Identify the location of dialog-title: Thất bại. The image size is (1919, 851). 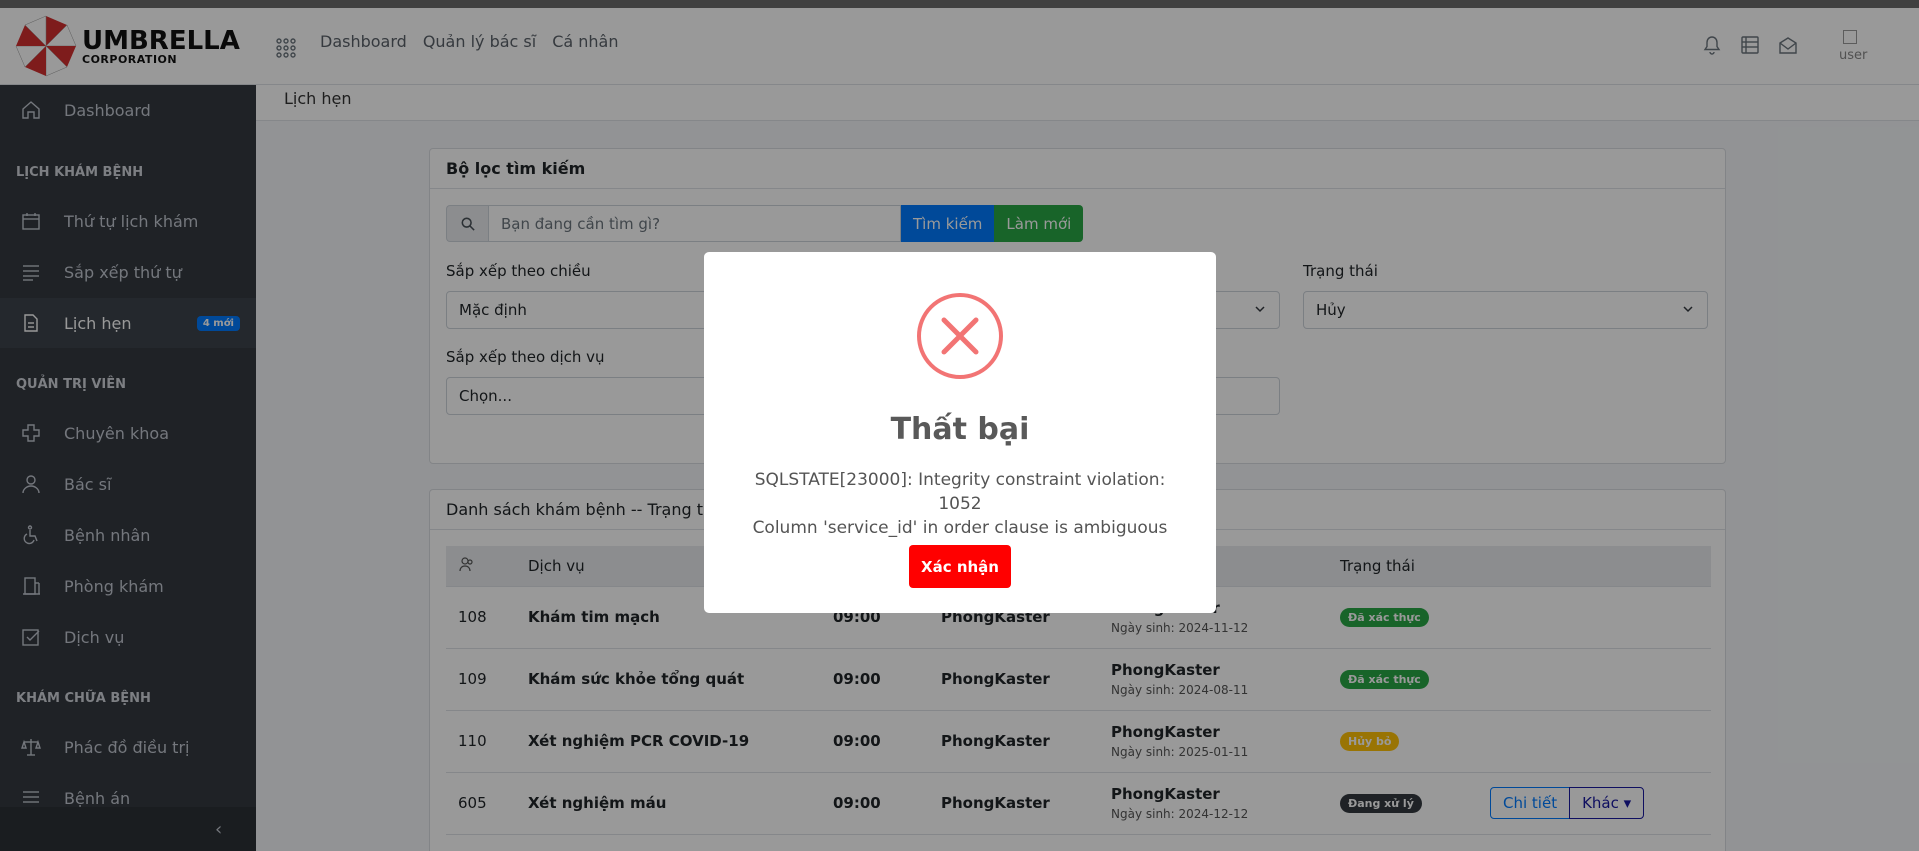
(960, 429).